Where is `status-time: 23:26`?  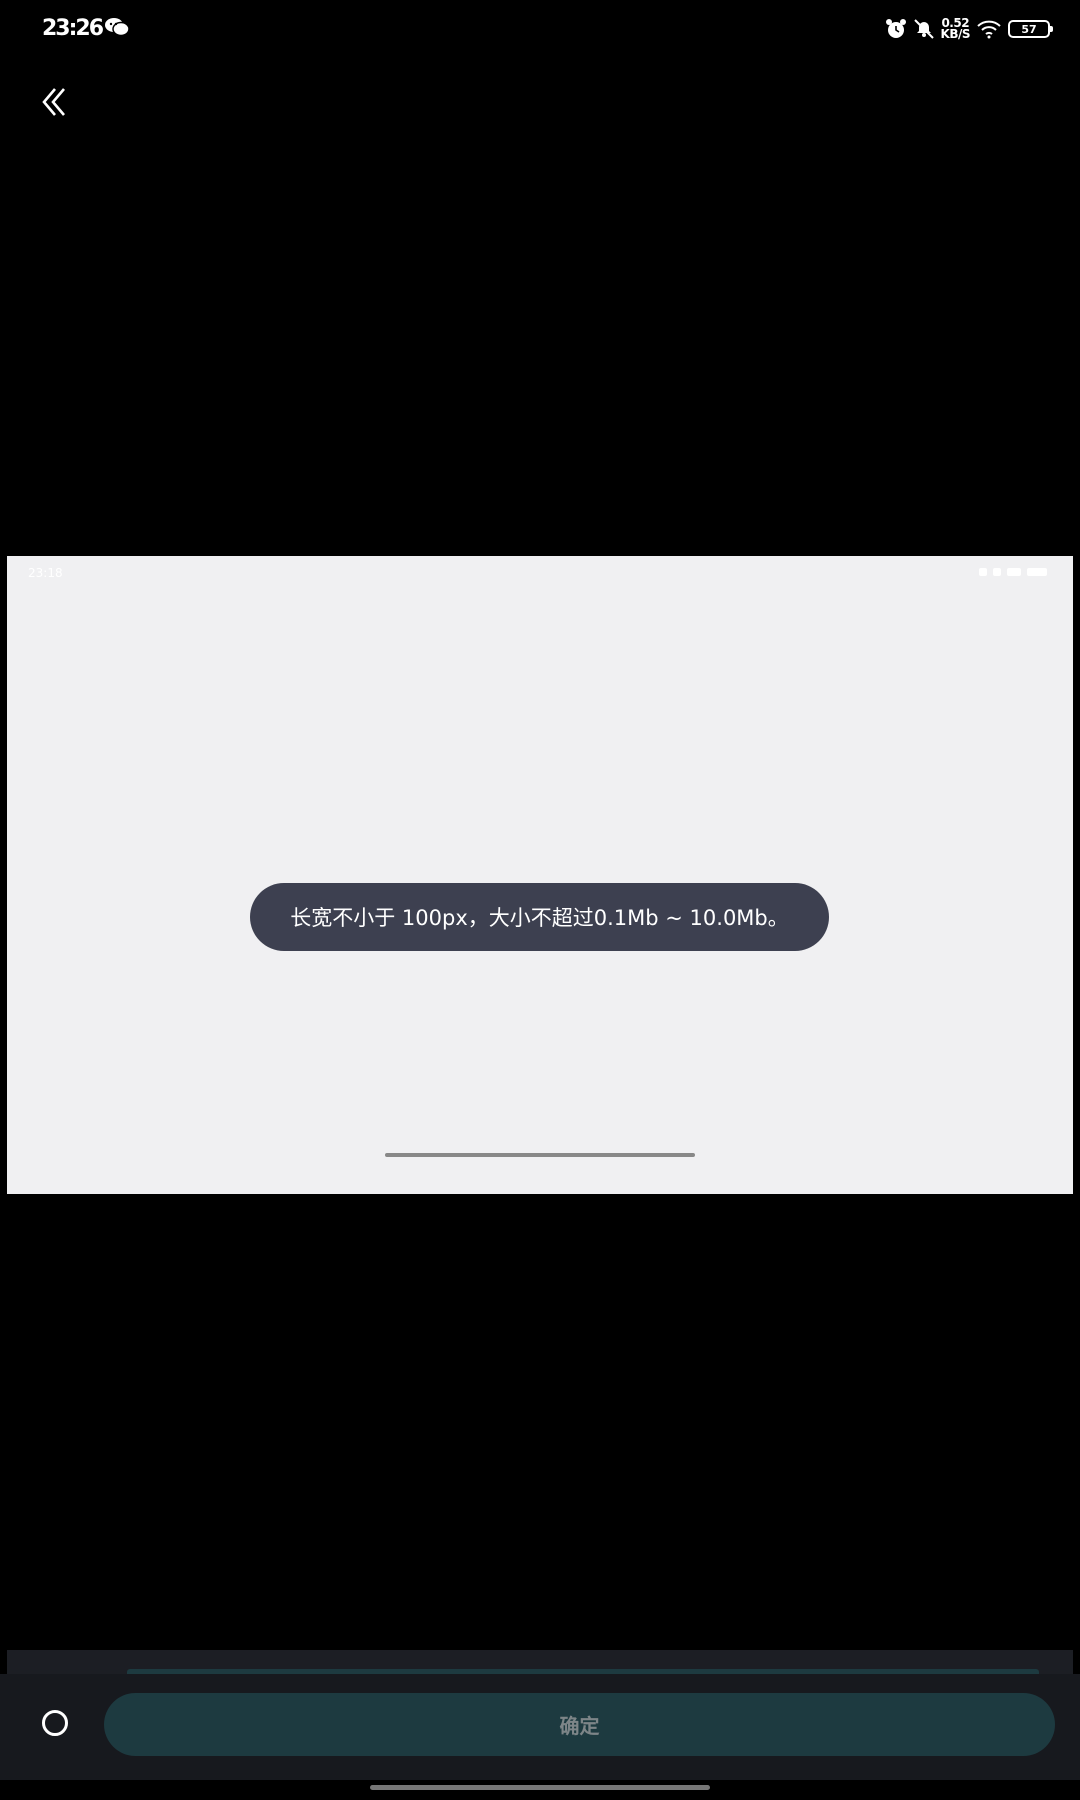 status-time: 23:26 is located at coordinates (73, 28).